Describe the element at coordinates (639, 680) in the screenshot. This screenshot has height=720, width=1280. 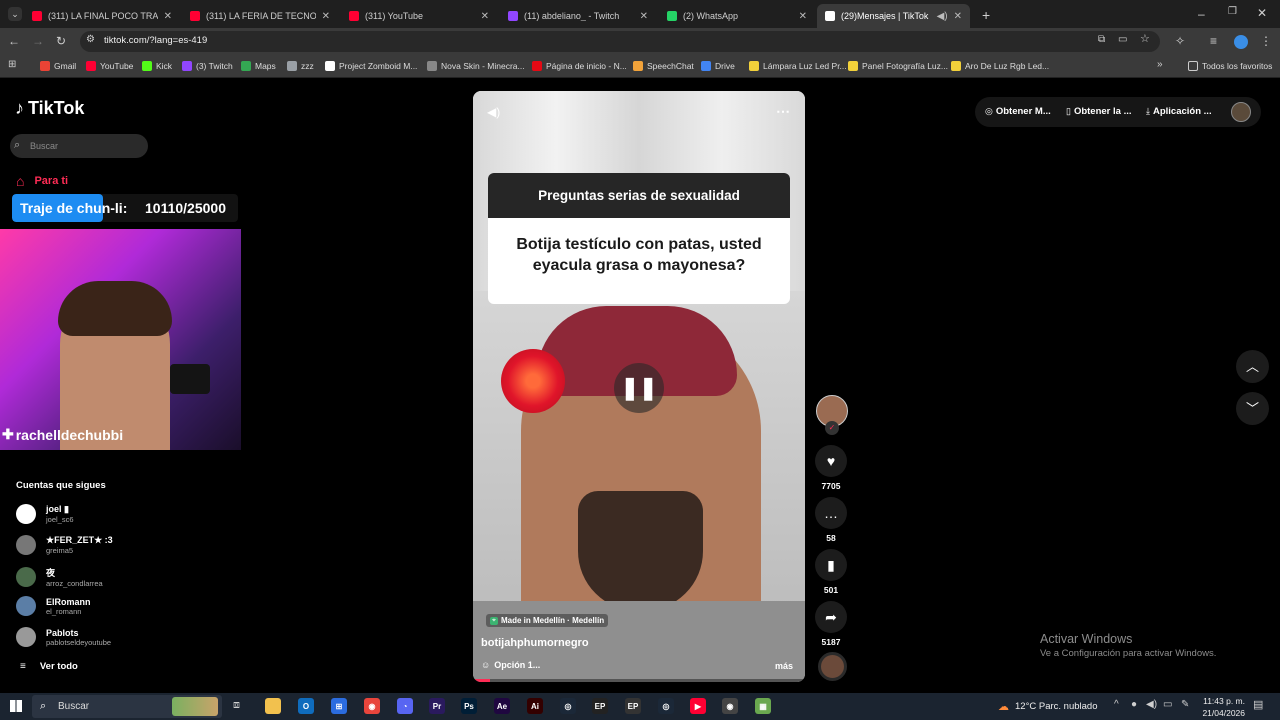
I see `video-progress` at that location.